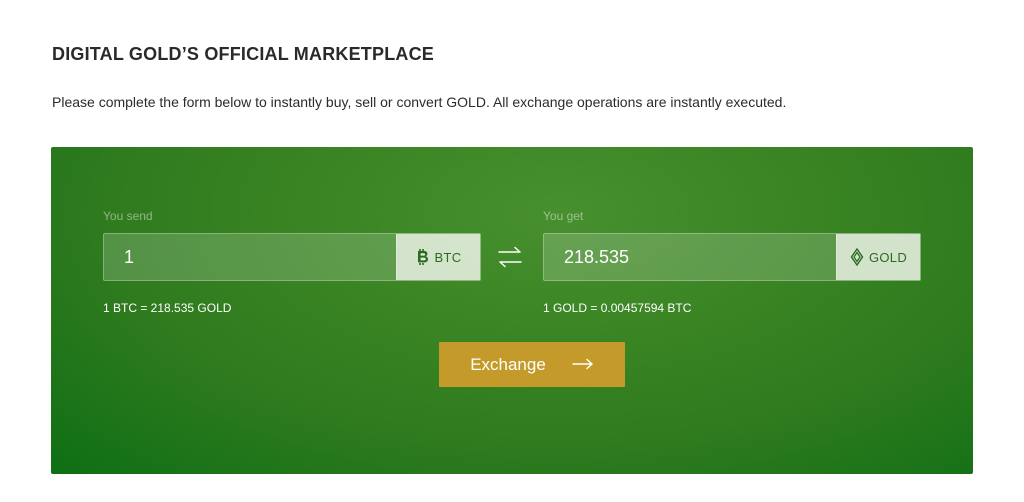 Image resolution: width=1024 pixels, height=502 pixels. Describe the element at coordinates (690, 257) in the screenshot. I see `get-amount-input` at that location.